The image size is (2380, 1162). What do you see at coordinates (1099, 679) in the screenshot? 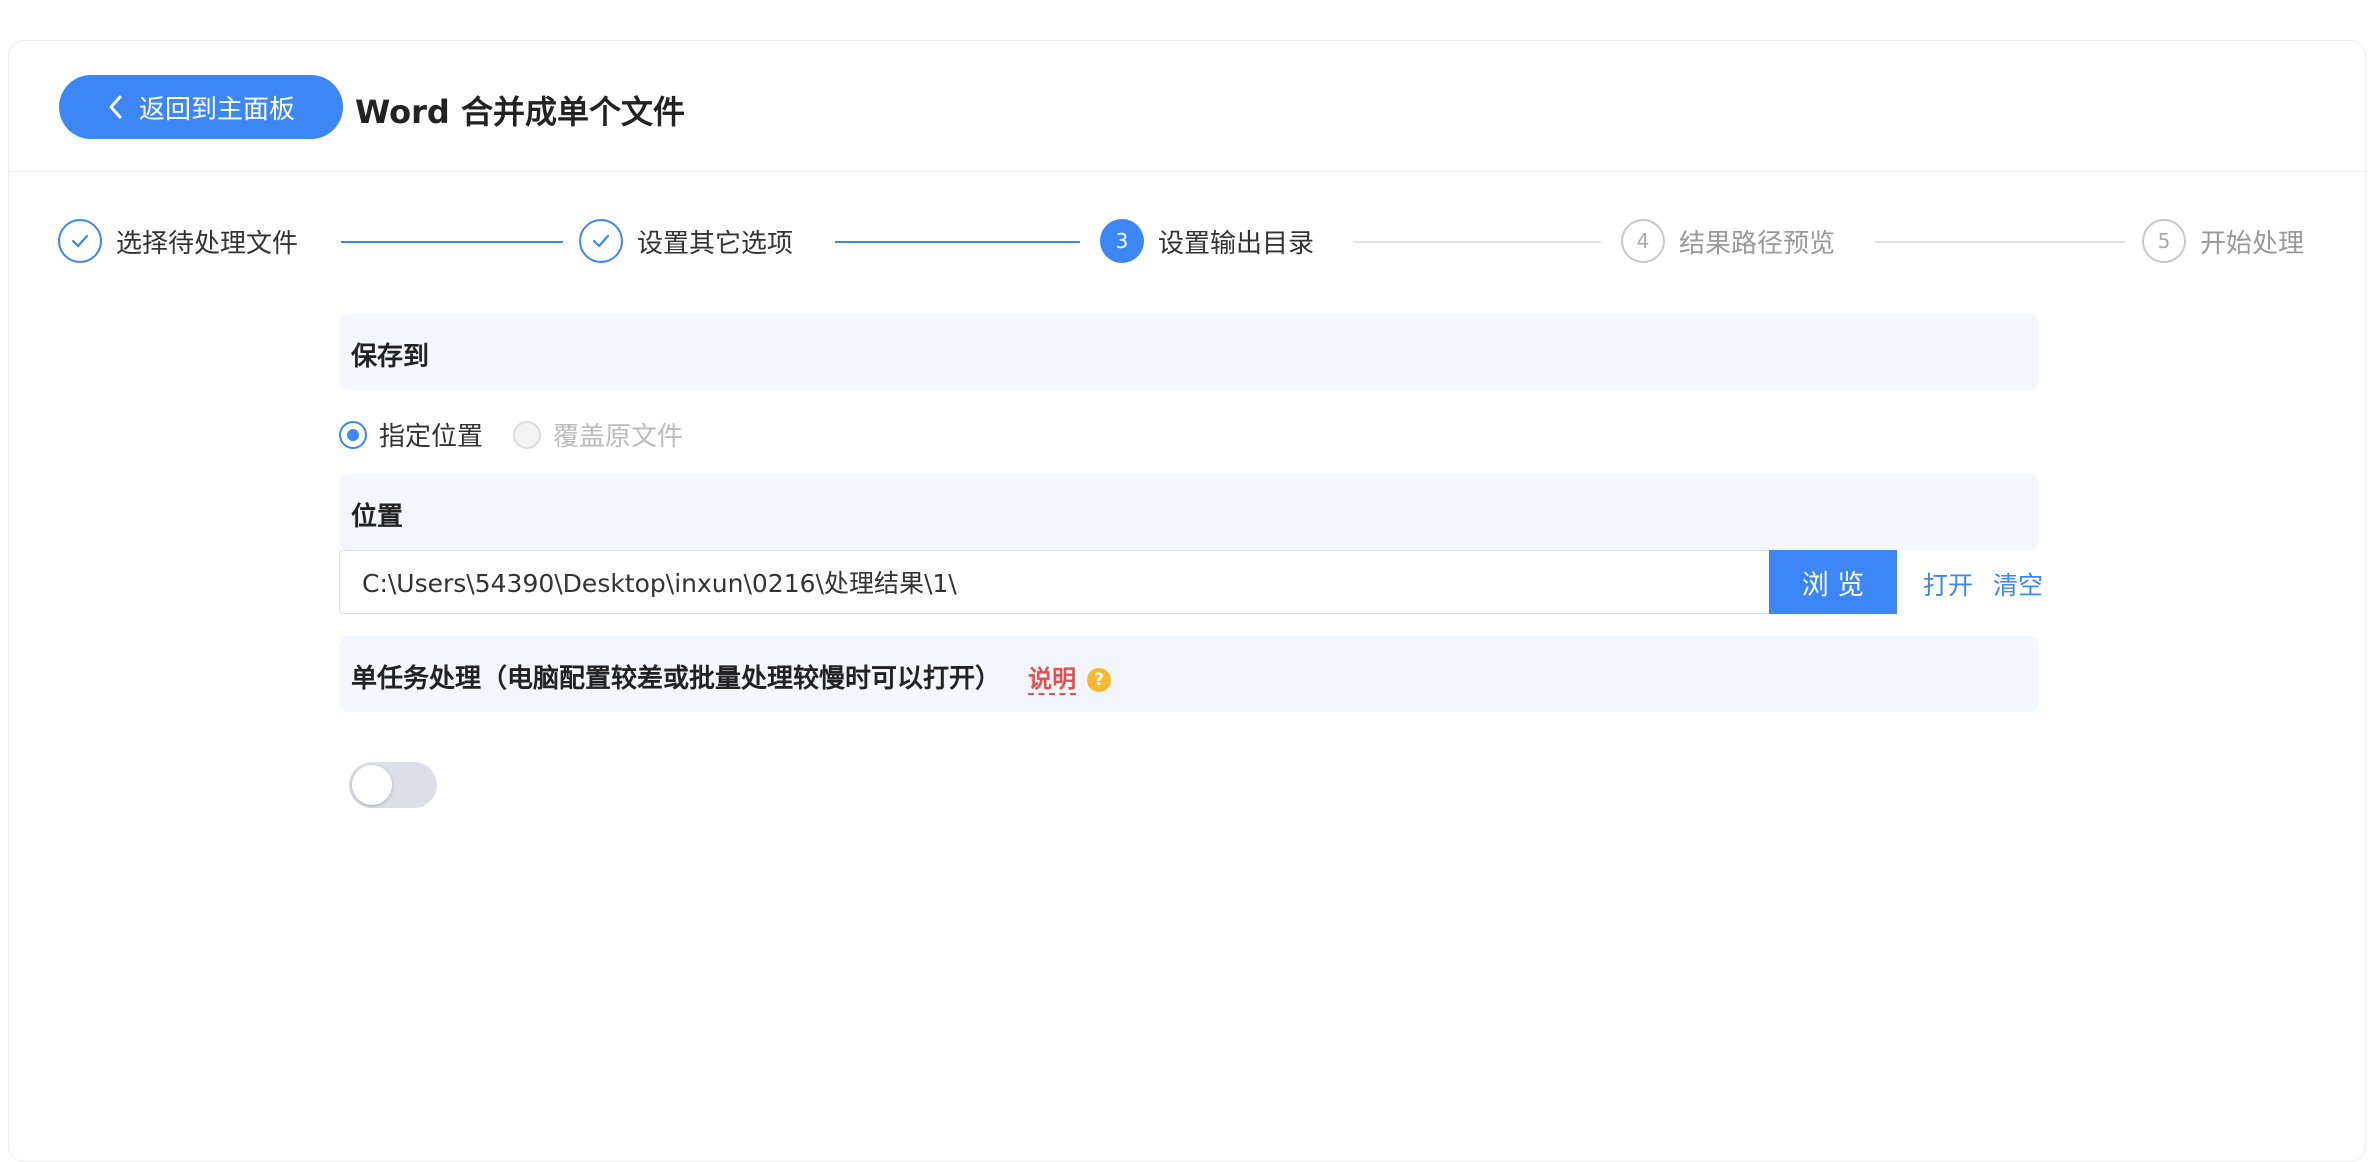
I see `help-icon: ?` at bounding box center [1099, 679].